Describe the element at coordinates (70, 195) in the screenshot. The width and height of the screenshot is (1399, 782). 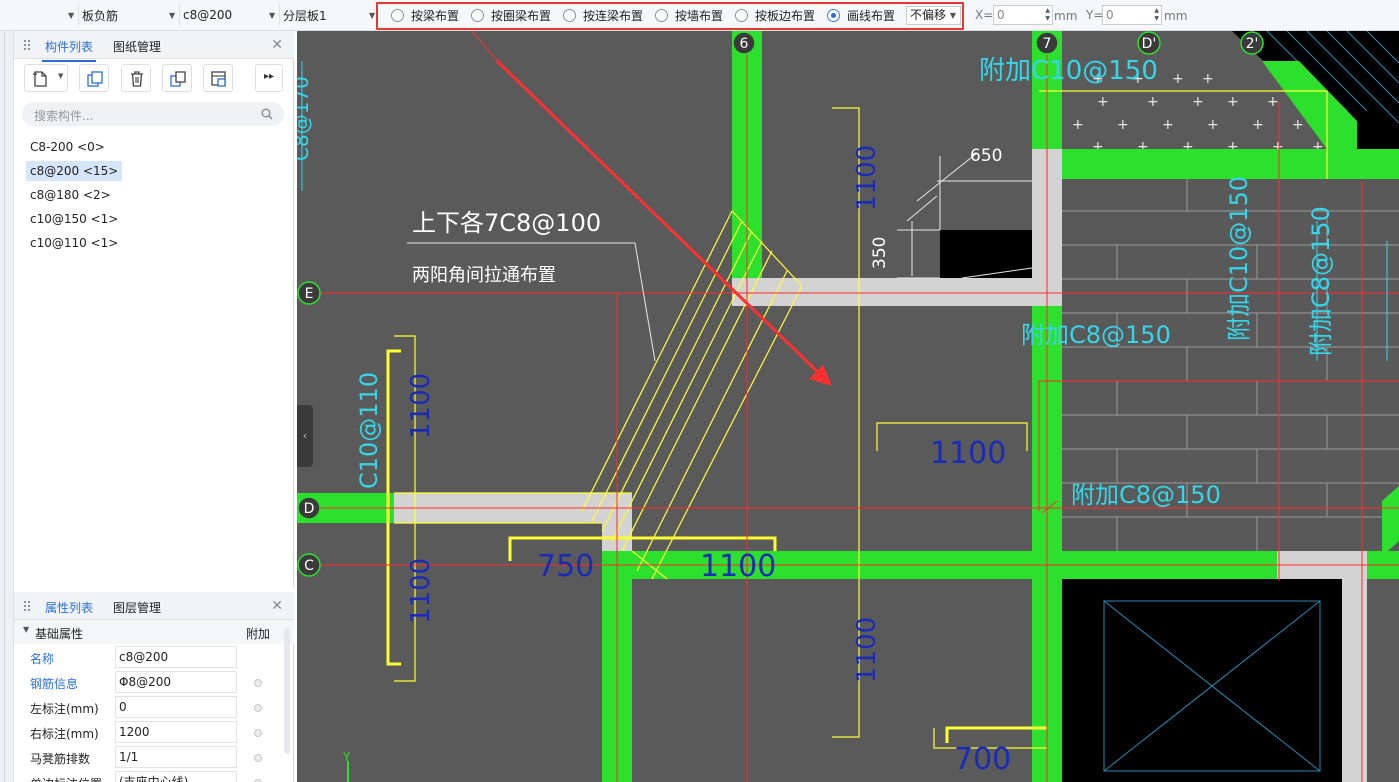
I see `component-item: c8@180 <2>` at that location.